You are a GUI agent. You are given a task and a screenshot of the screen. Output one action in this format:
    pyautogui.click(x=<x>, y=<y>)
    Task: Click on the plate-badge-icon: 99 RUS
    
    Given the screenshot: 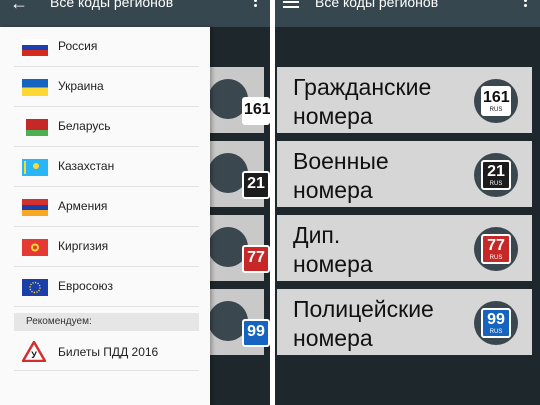 What is the action you would take?
    pyautogui.click(x=496, y=323)
    